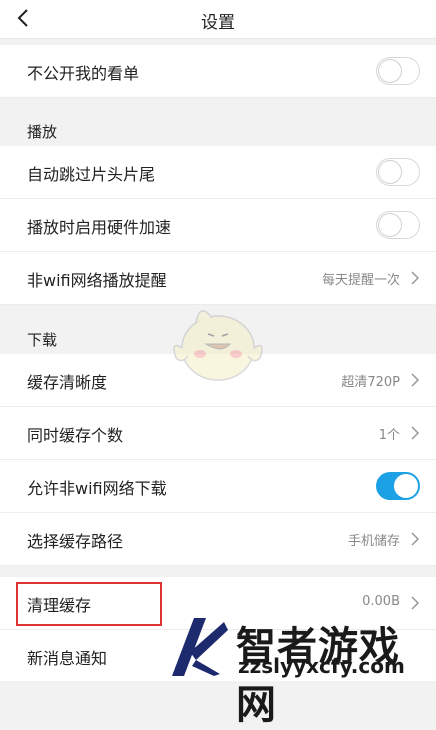 The height and width of the screenshot is (730, 436). Describe the element at coordinates (99, 227) in the screenshot. I see `setting-label: 播放时启用硬件加速` at that location.